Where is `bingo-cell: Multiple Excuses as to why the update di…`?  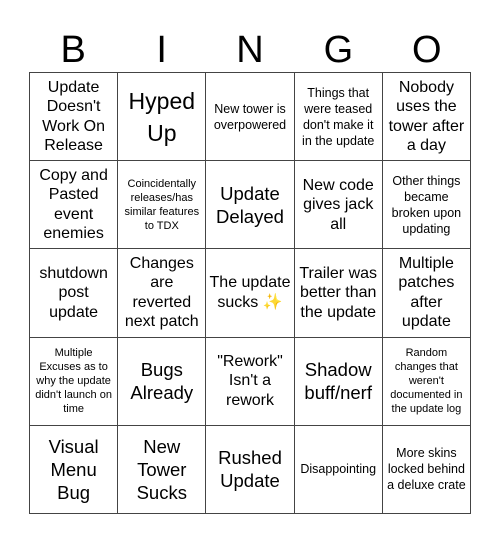 bingo-cell: Multiple Excuses as to why the update di… is located at coordinates (74, 381).